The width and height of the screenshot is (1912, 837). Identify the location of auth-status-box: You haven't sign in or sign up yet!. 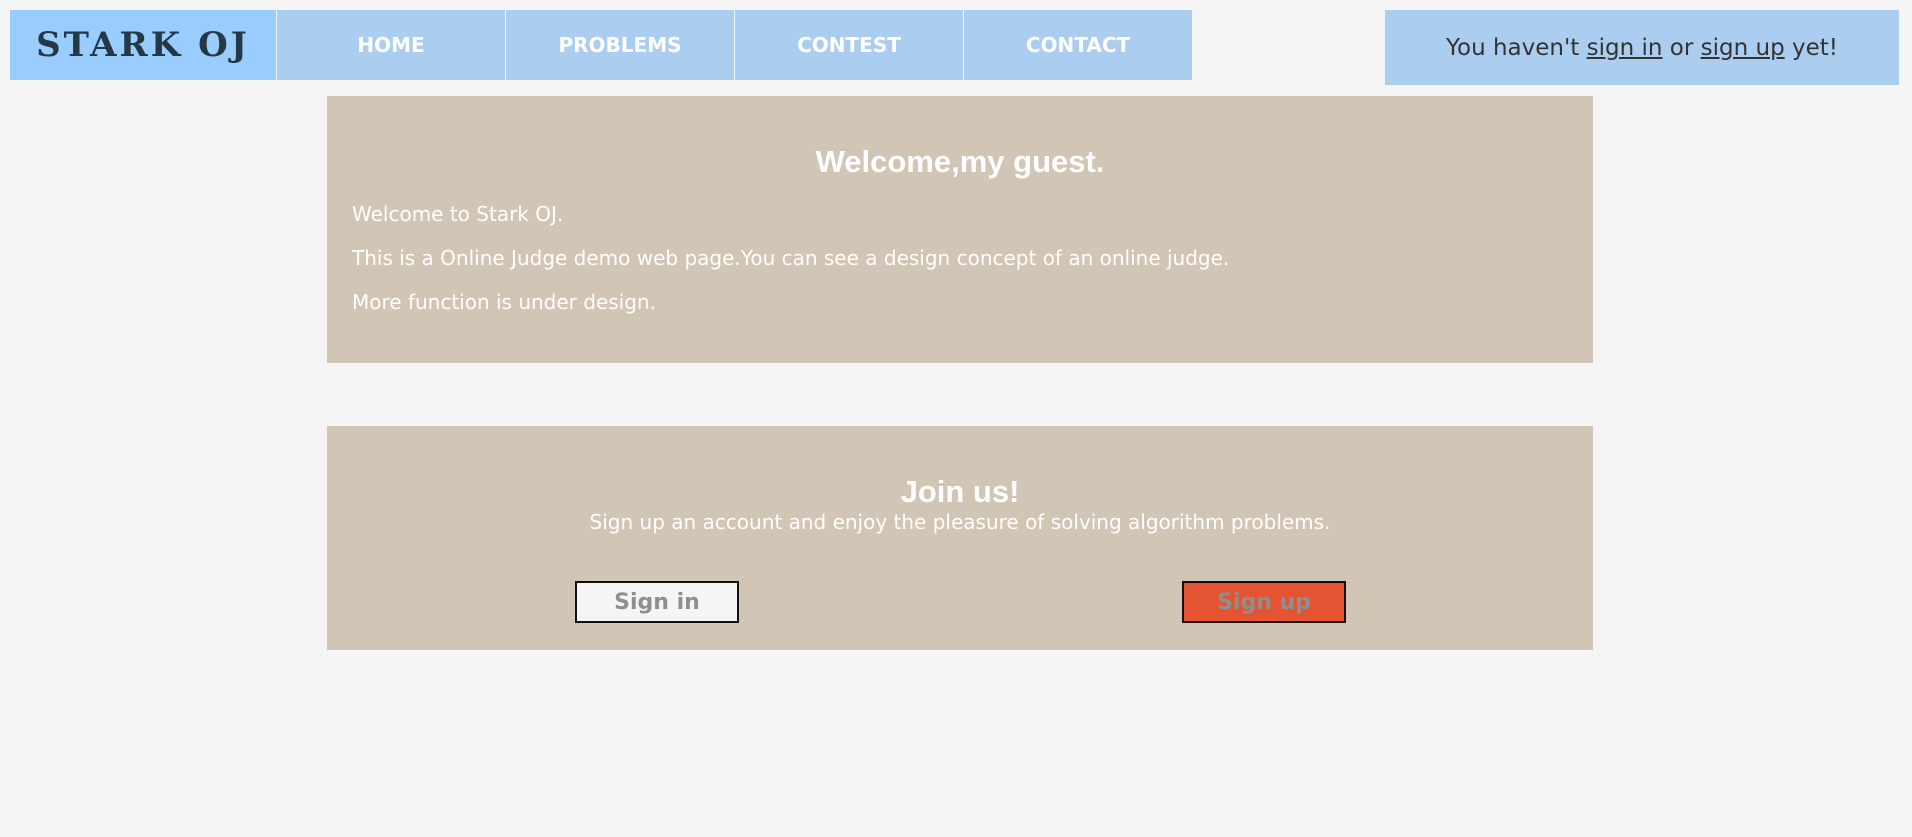
(1642, 47).